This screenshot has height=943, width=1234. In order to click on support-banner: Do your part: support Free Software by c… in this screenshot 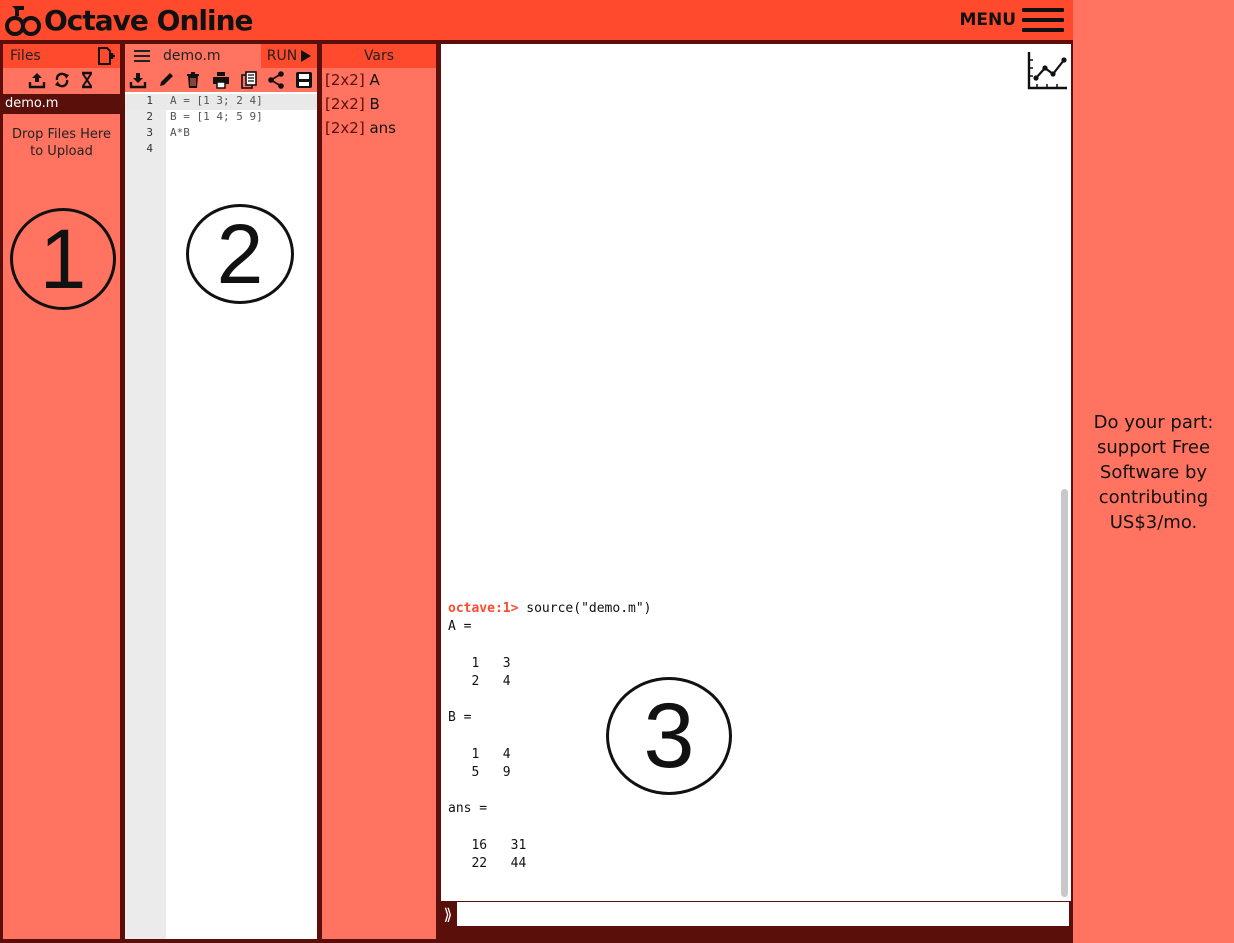, I will do `click(1153, 471)`.